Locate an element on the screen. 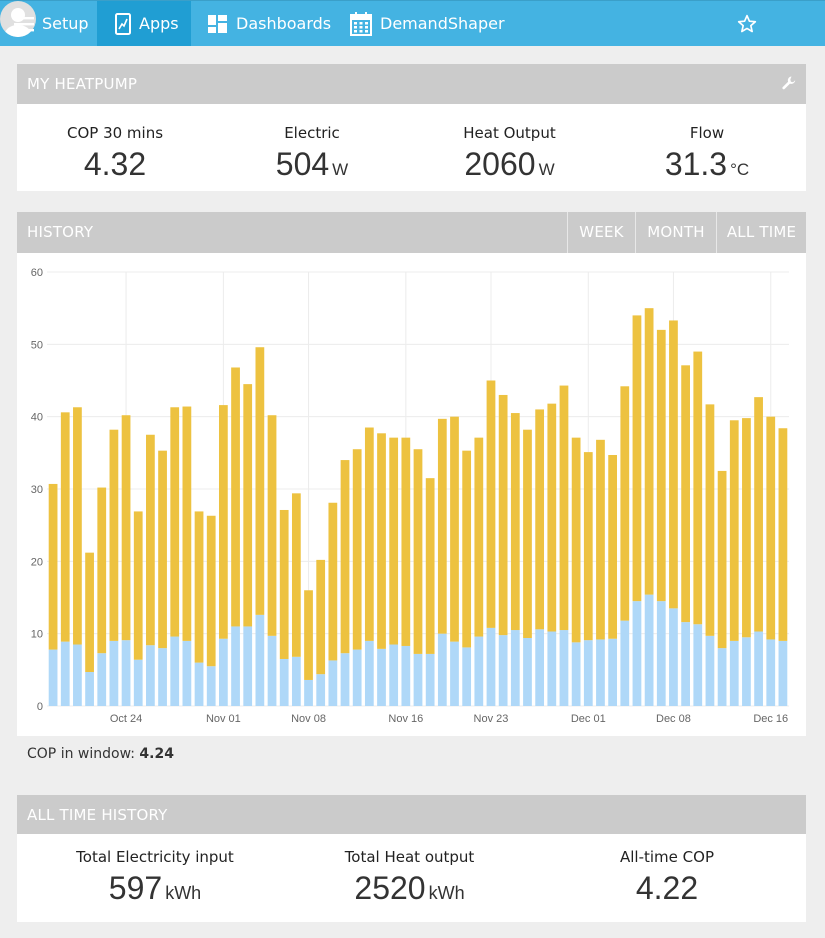 The image size is (825, 938). stat-label: Flow is located at coordinates (707, 133).